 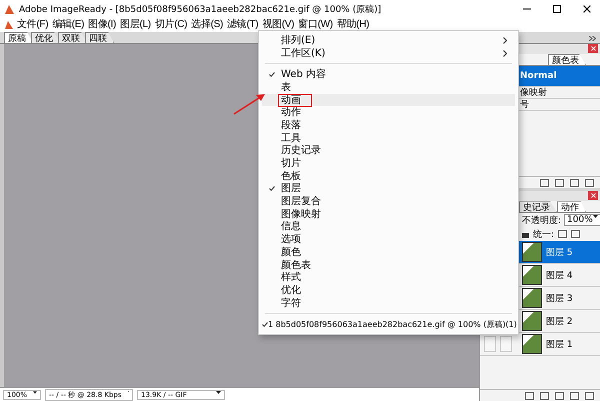 What do you see at coordinates (388, 176) in the screenshot?
I see `menu-option: 色板` at bounding box center [388, 176].